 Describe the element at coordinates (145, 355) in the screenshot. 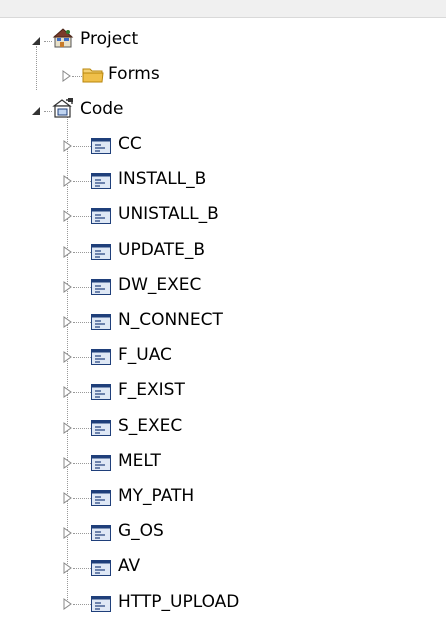

I see `tree-node-label: F_UAC` at that location.